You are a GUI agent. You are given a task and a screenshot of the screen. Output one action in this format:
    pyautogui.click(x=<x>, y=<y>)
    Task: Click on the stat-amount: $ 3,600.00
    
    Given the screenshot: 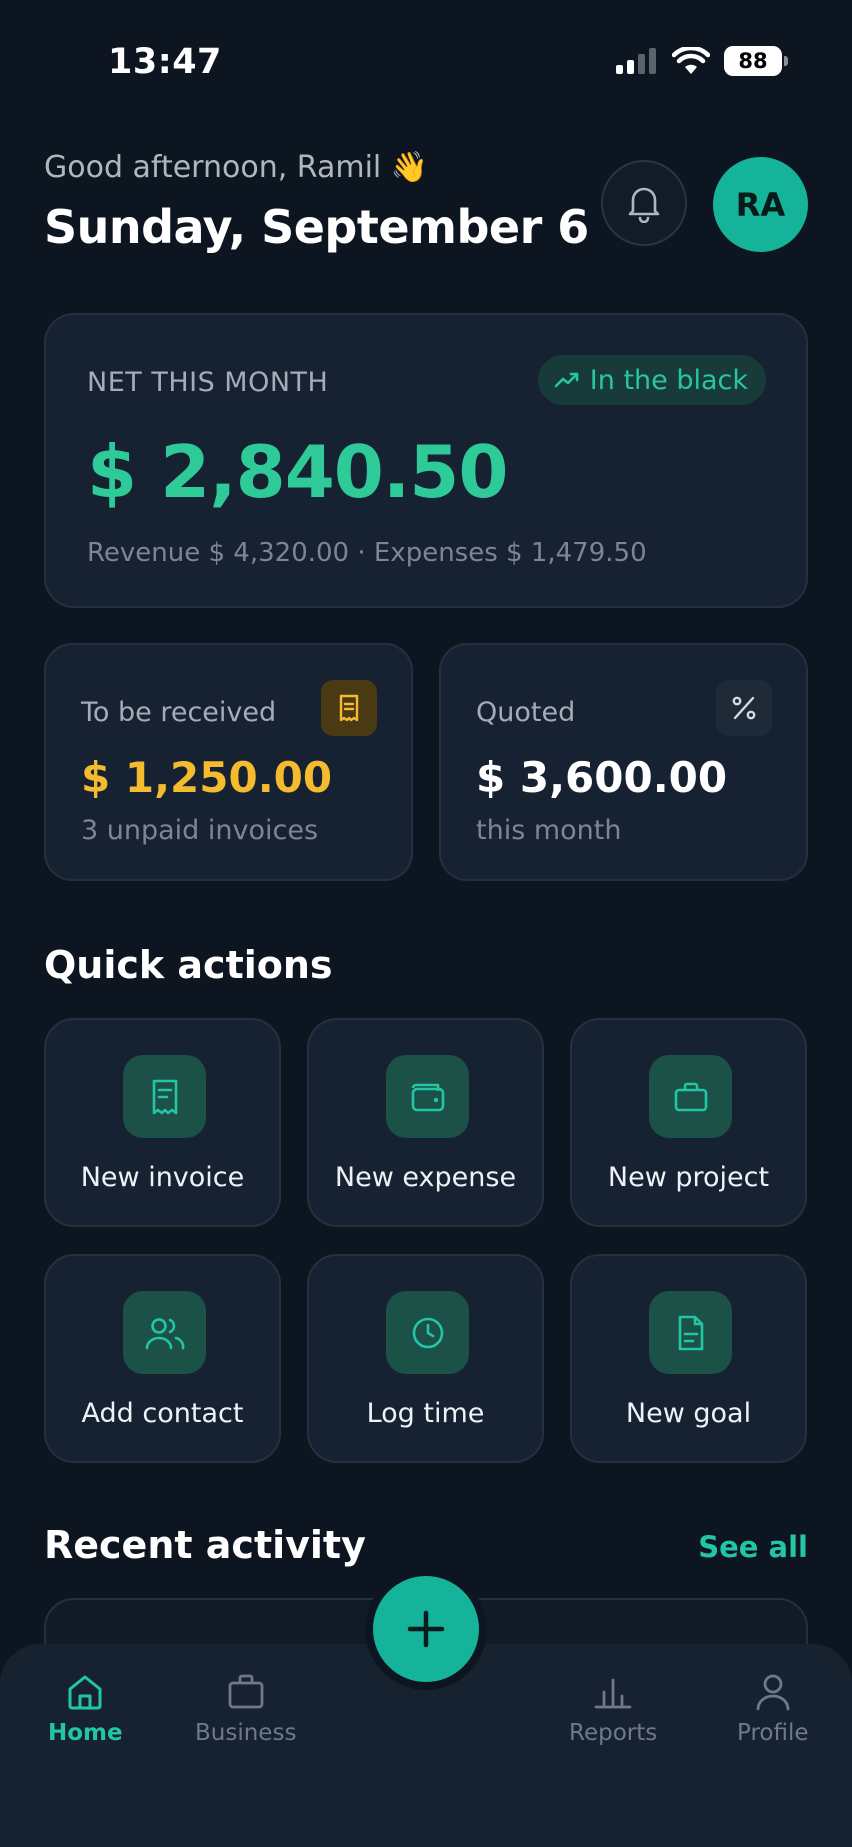 What is the action you would take?
    pyautogui.click(x=602, y=777)
    